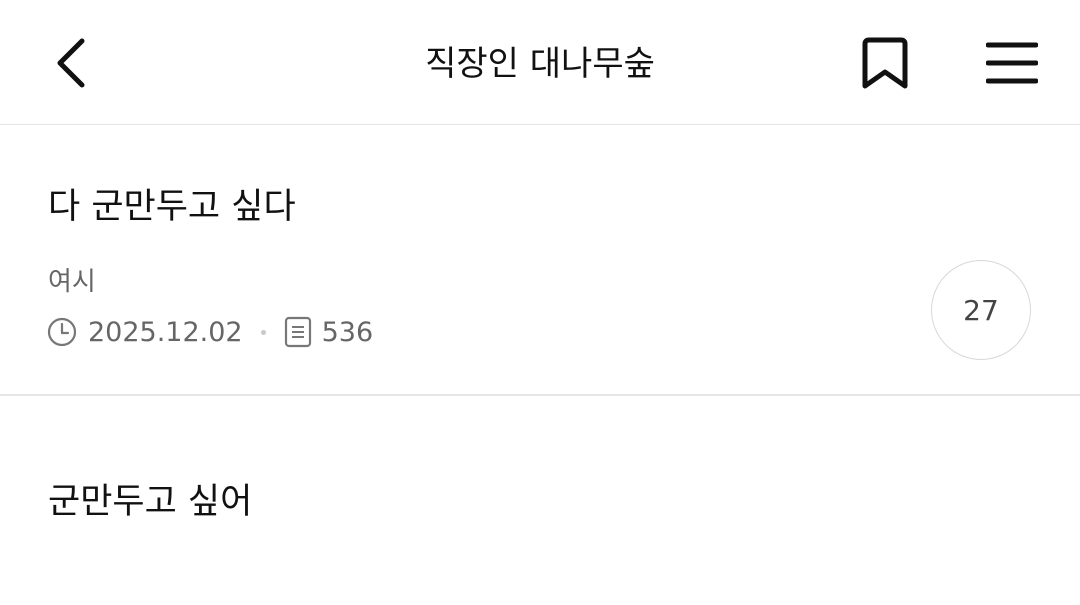  Describe the element at coordinates (347, 332) in the screenshot. I see `post-view-count: 536` at that location.